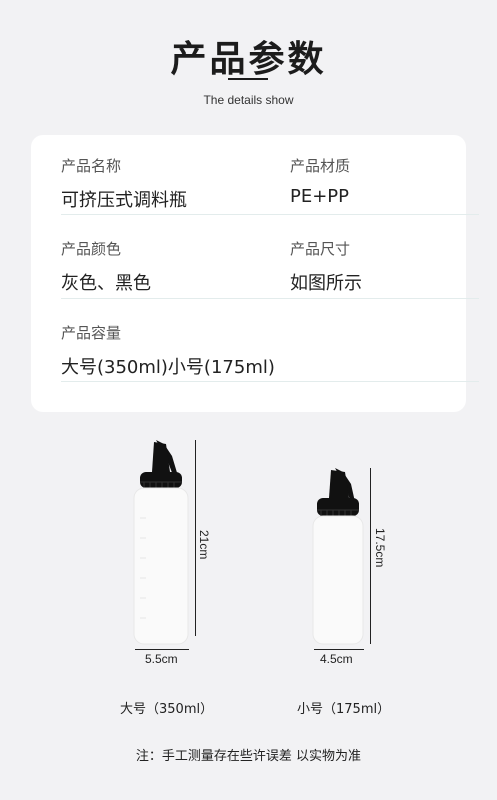  What do you see at coordinates (124, 183) in the screenshot?
I see `param-name: 产品名称 可挤压式调料瓶` at bounding box center [124, 183].